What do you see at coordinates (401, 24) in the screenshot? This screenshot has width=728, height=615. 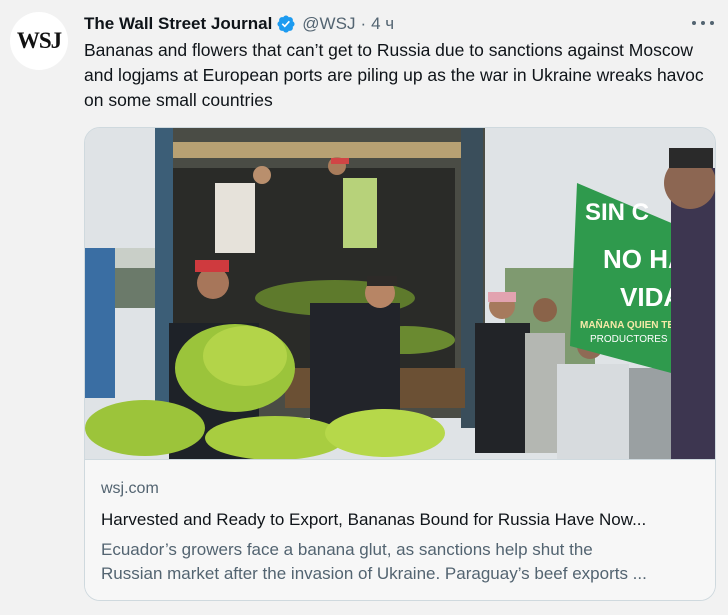 I see `tweet-header: The Wall Street Journal @WSJ · 4 ч` at bounding box center [401, 24].